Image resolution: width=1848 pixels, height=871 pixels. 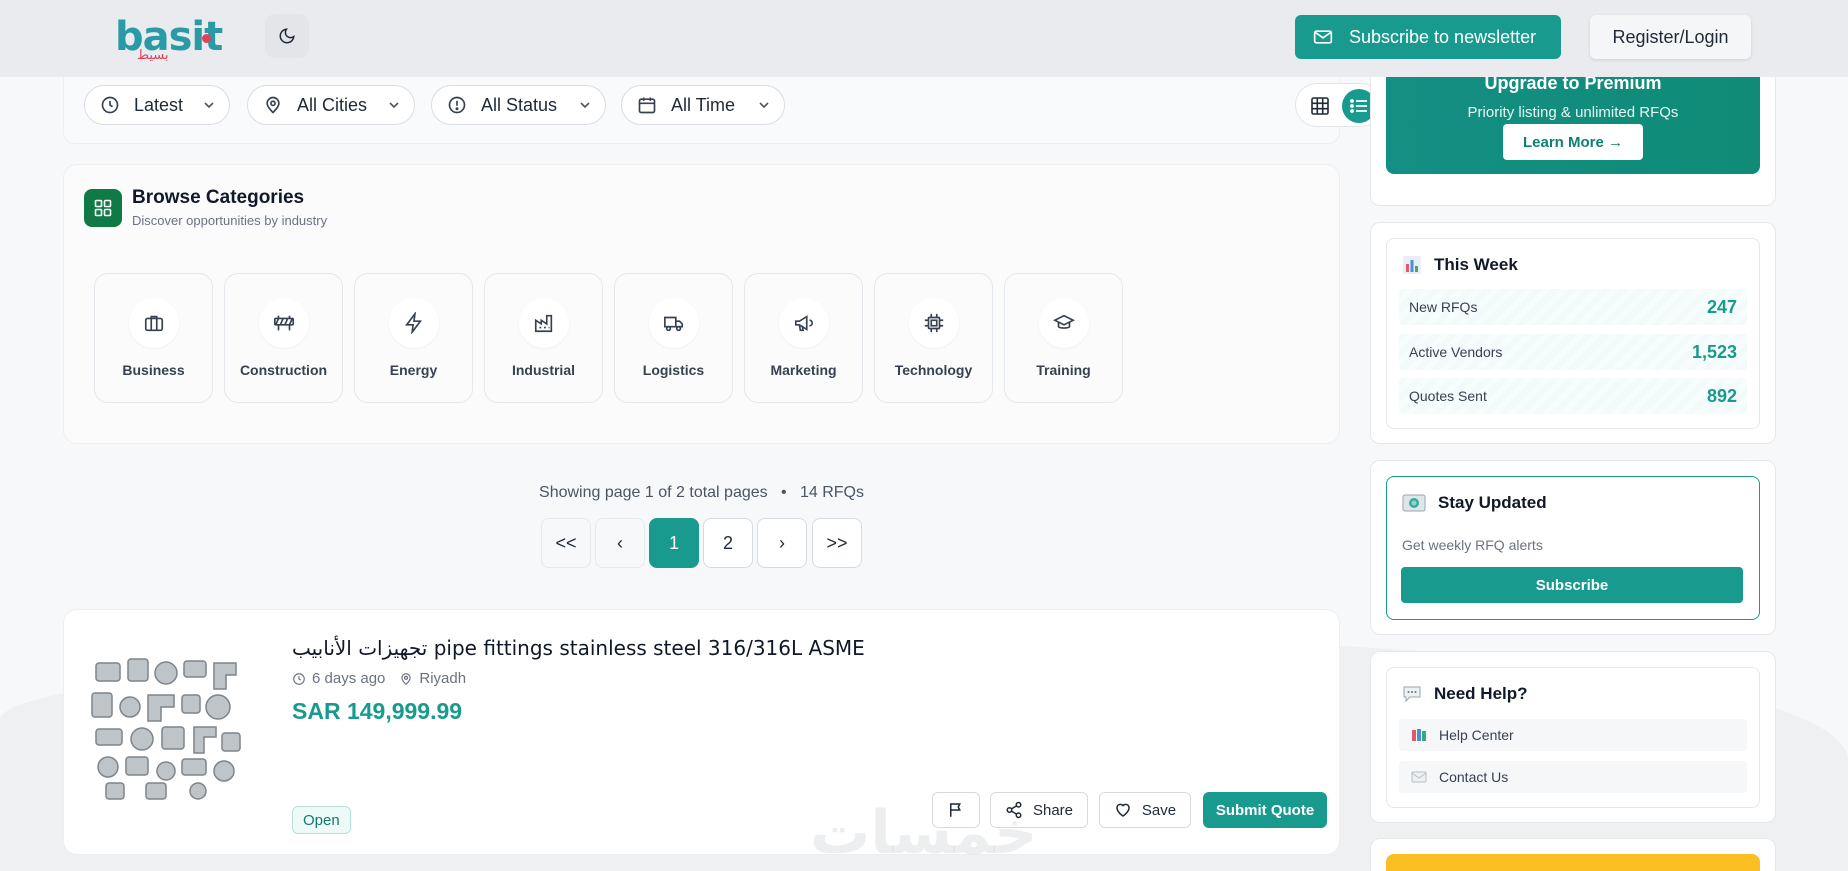 What do you see at coordinates (1492, 502) in the screenshot?
I see `stay-updated-title: Stay Updated` at bounding box center [1492, 502].